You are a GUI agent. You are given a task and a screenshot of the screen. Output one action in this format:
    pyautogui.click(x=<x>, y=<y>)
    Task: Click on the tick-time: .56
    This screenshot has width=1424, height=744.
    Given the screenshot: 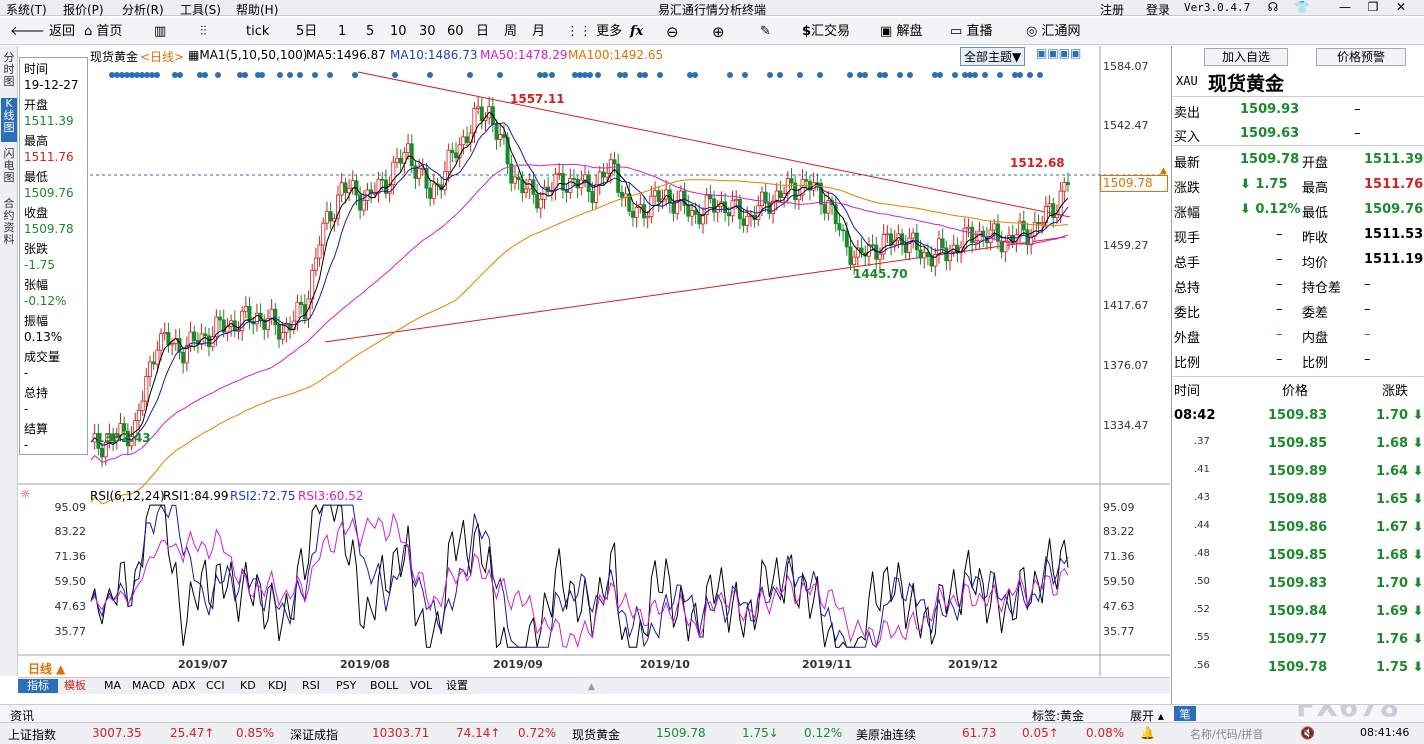 What is the action you would take?
    pyautogui.click(x=1202, y=665)
    